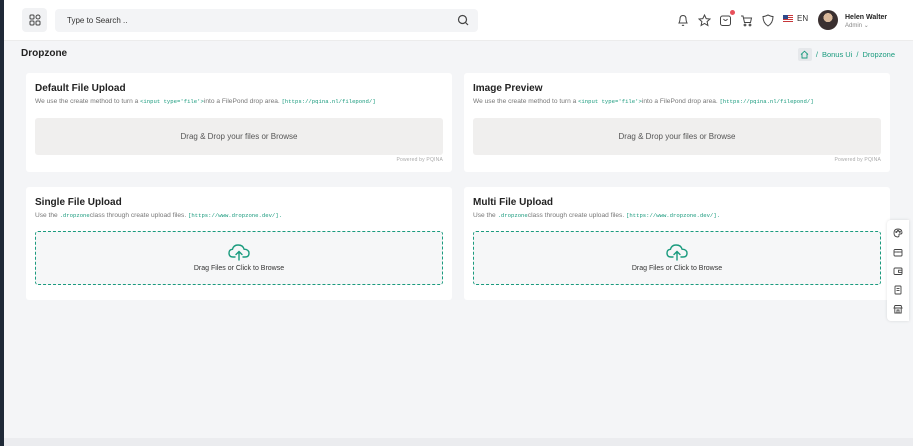 Image resolution: width=913 pixels, height=446 pixels. I want to click on home-icon, so click(805, 54).